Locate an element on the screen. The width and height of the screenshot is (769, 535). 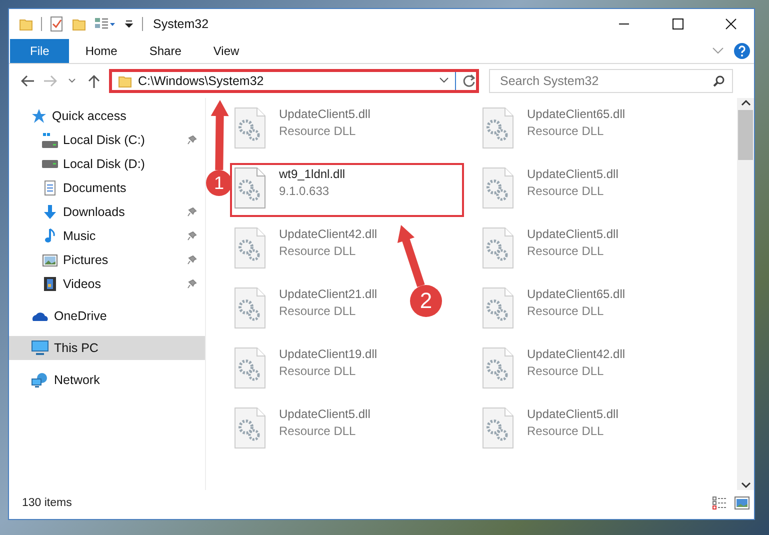
sidebar-item: Local Disk (C:) is located at coordinates (107, 140).